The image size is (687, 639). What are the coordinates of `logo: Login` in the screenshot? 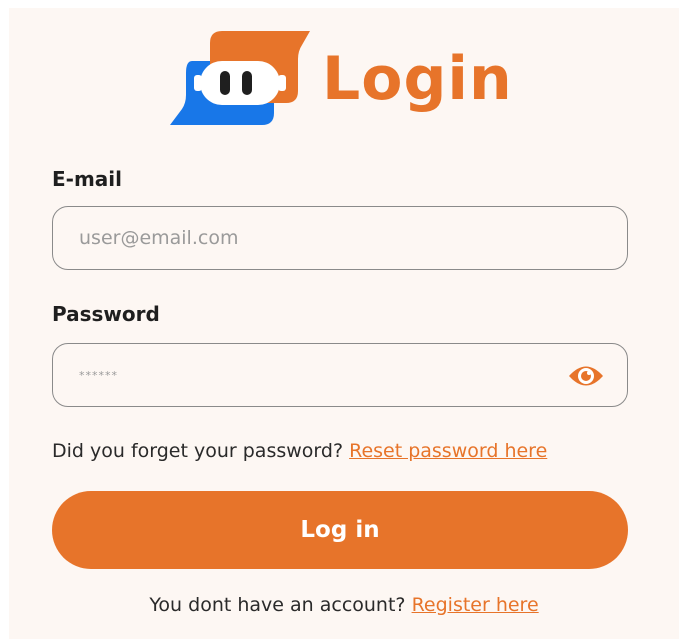 It's located at (341, 79).